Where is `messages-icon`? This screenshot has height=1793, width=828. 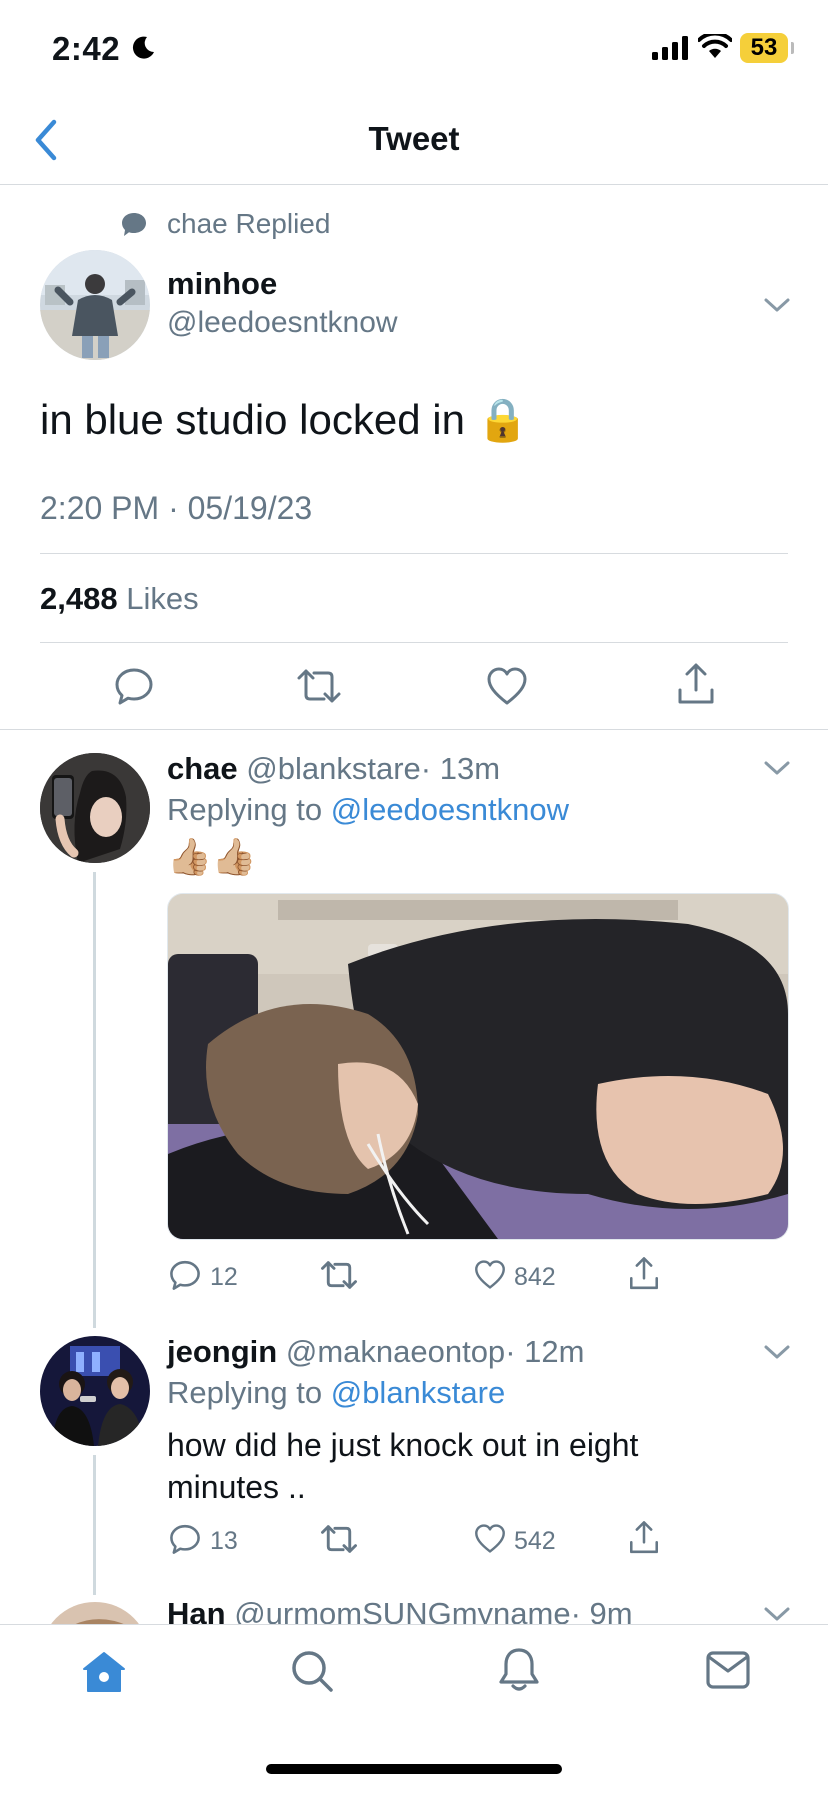
messages-icon is located at coordinates (728, 1670).